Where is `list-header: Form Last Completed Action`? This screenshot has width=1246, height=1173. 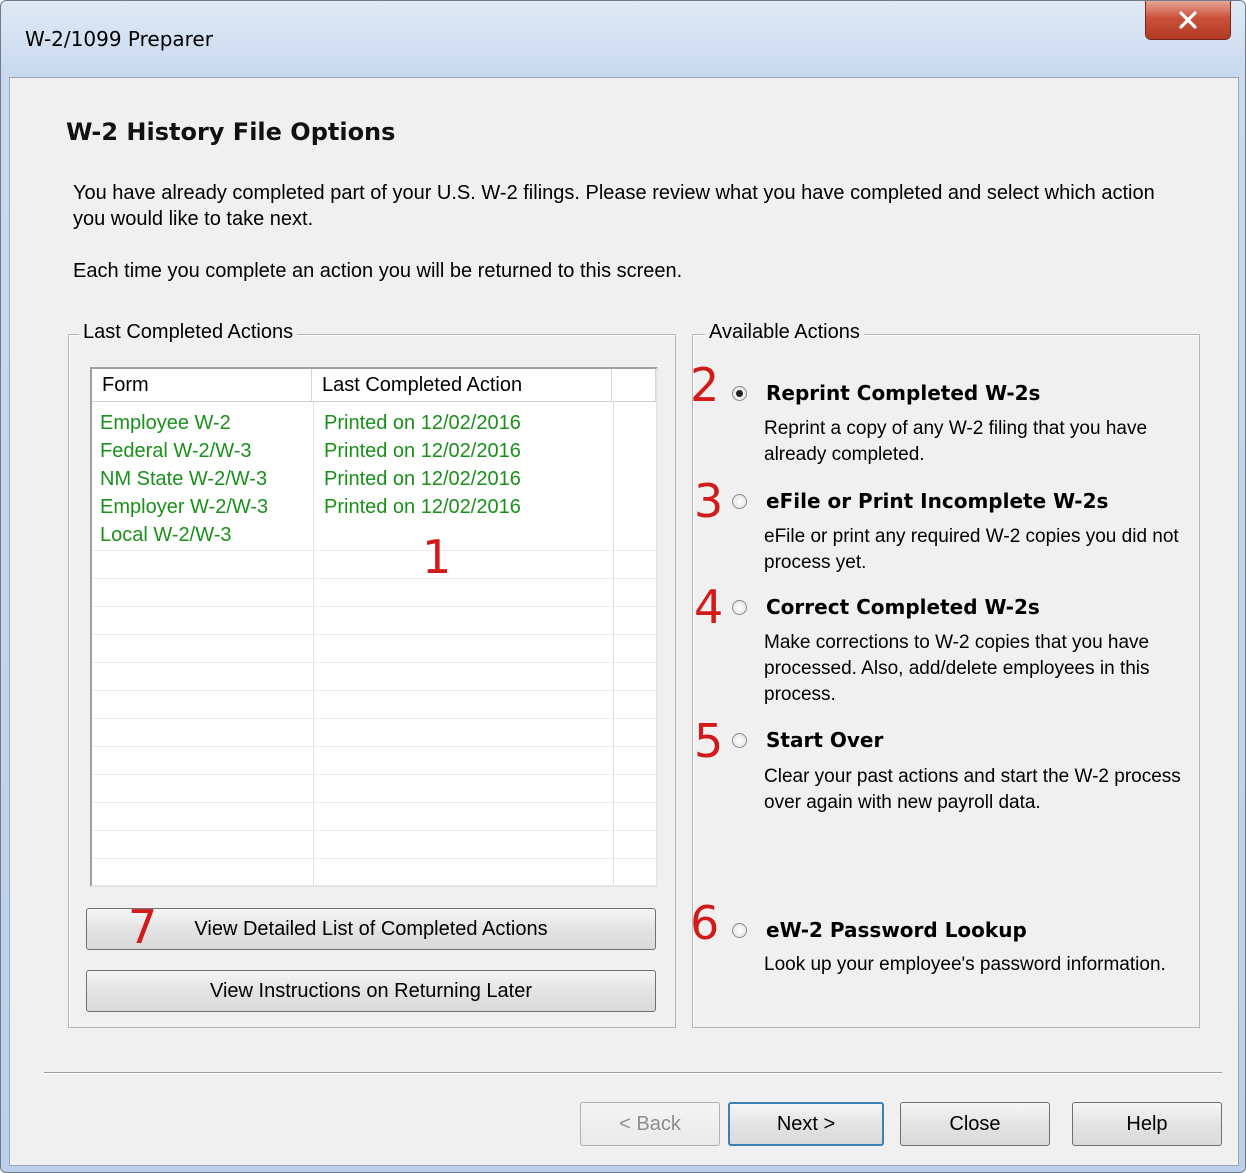 list-header: Form Last Completed Action is located at coordinates (374, 385).